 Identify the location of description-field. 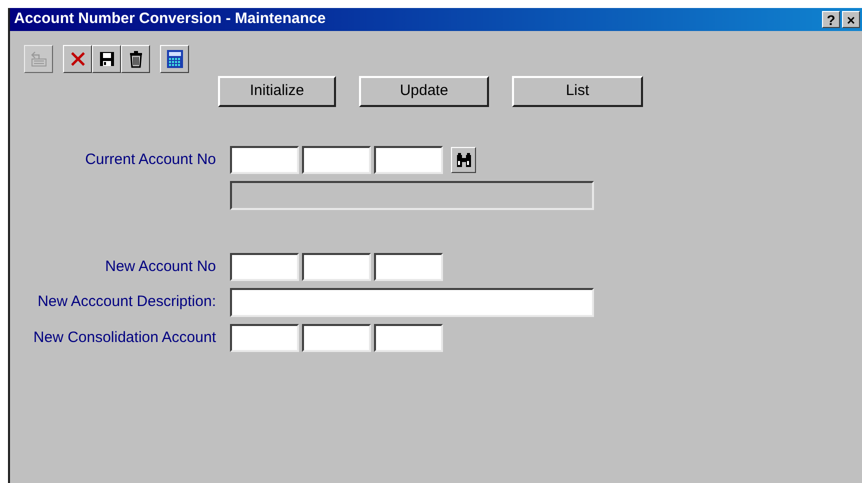
(412, 302).